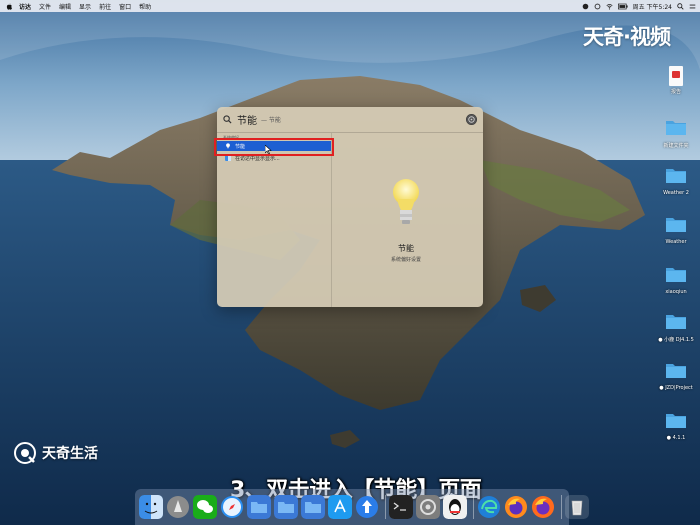 This screenshot has width=700, height=525. I want to click on spotlight-search-icon, so click(680, 6).